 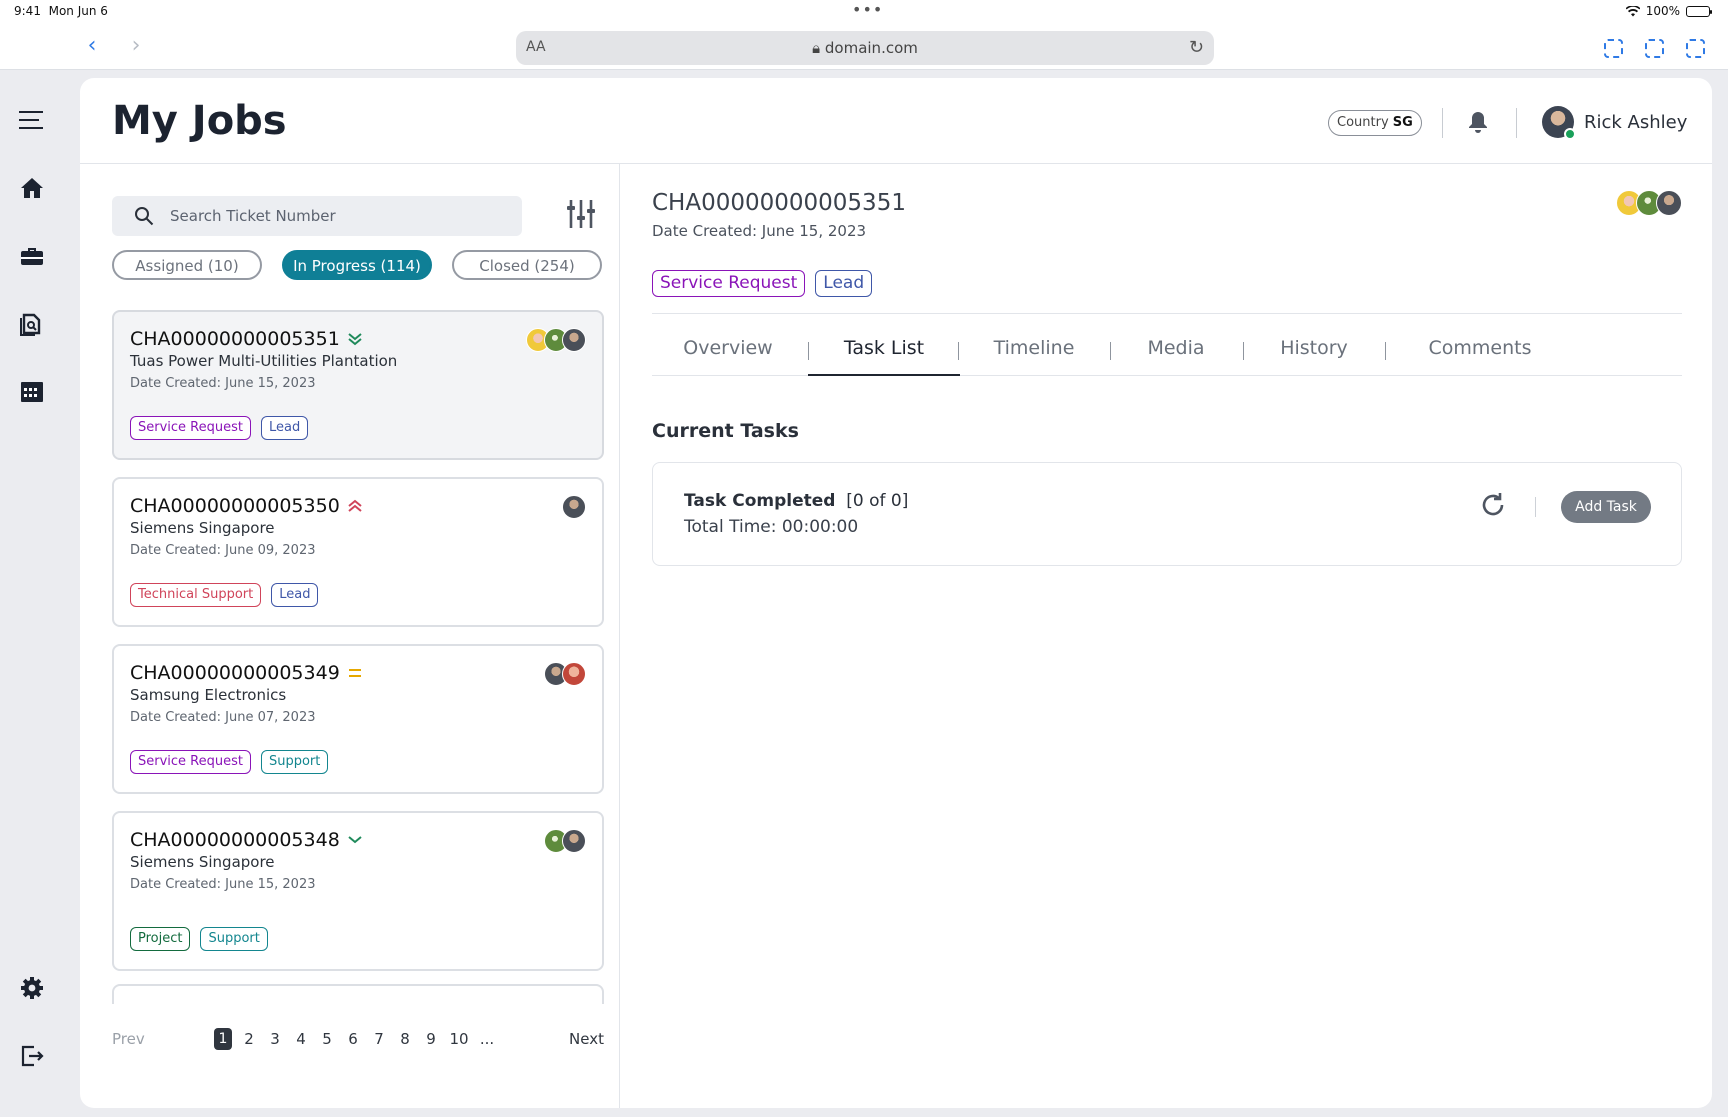 I want to click on user-name: Rick Ashley, so click(x=1635, y=122).